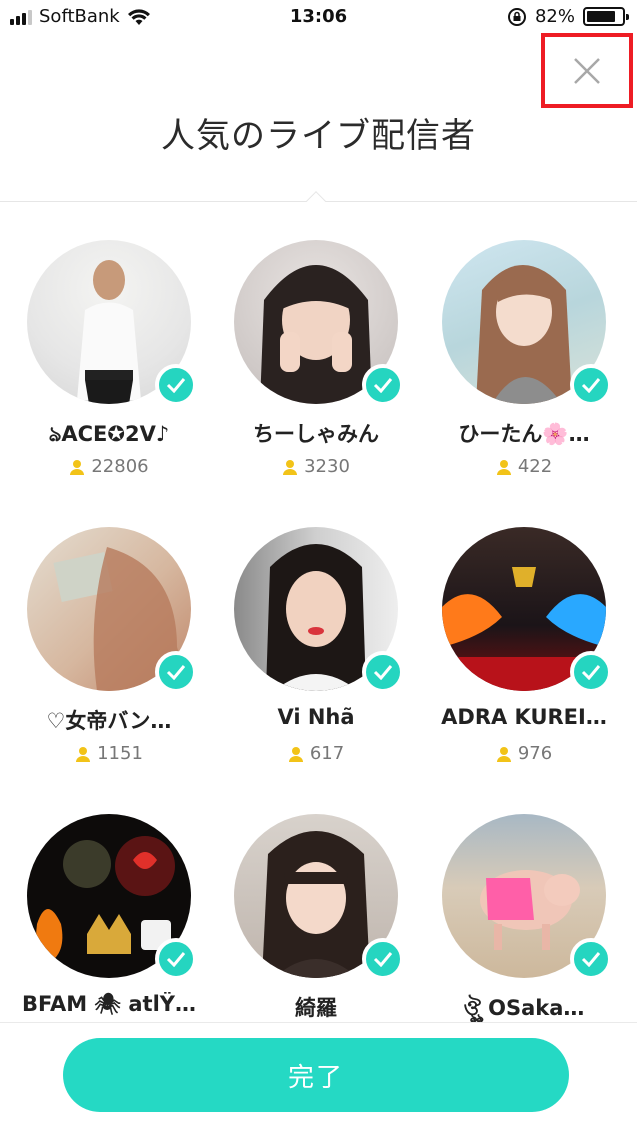 This screenshot has height=1125, width=637. Describe the element at coordinates (120, 753) in the screenshot. I see `follower-count-value: 1151` at that location.